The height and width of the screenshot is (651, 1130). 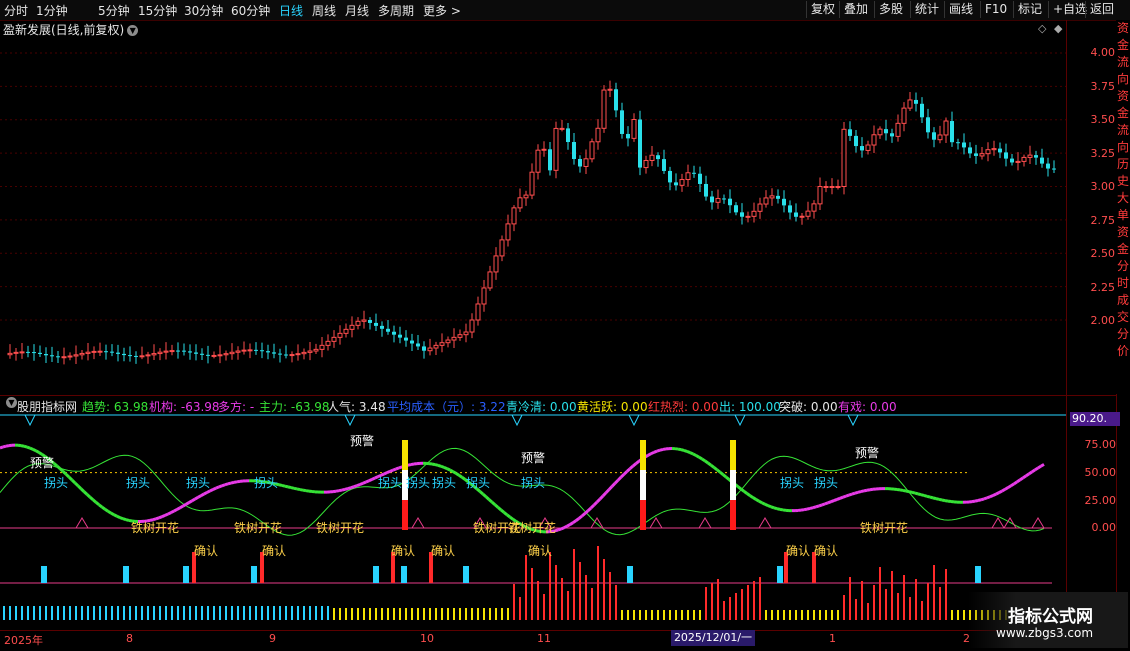 I want to click on indicator-tick: 25.00, so click(x=1093, y=500).